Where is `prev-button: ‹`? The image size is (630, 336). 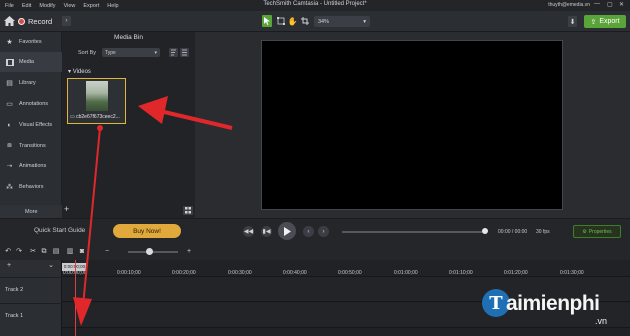
prev-button: ‹ is located at coordinates (308, 231).